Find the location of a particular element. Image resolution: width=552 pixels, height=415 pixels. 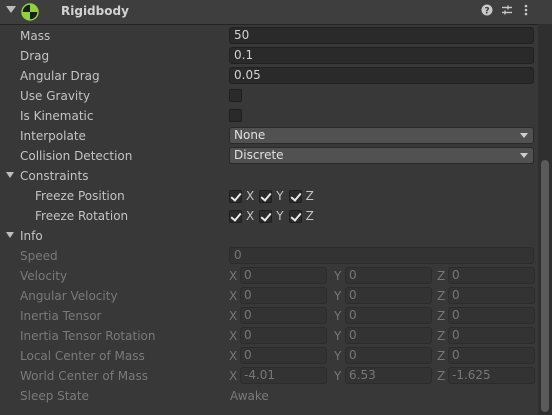

help-icon: ? is located at coordinates (487, 11).